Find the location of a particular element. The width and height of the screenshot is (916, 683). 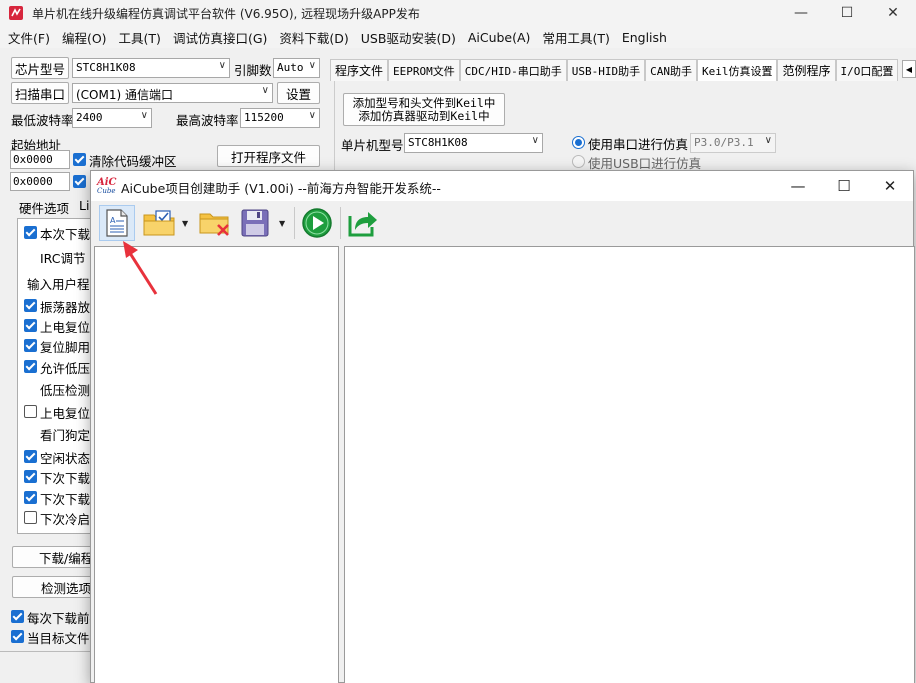

dialog-close-button: ✕ is located at coordinates (890, 186).